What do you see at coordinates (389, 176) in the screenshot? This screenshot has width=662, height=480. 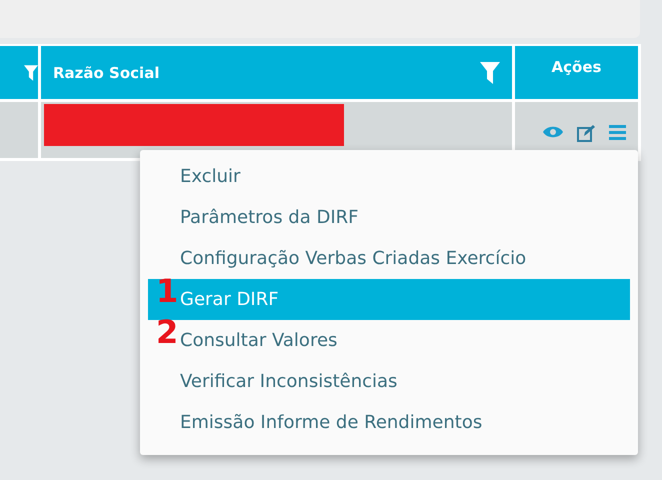 I see `menu-item: Excluir` at bounding box center [389, 176].